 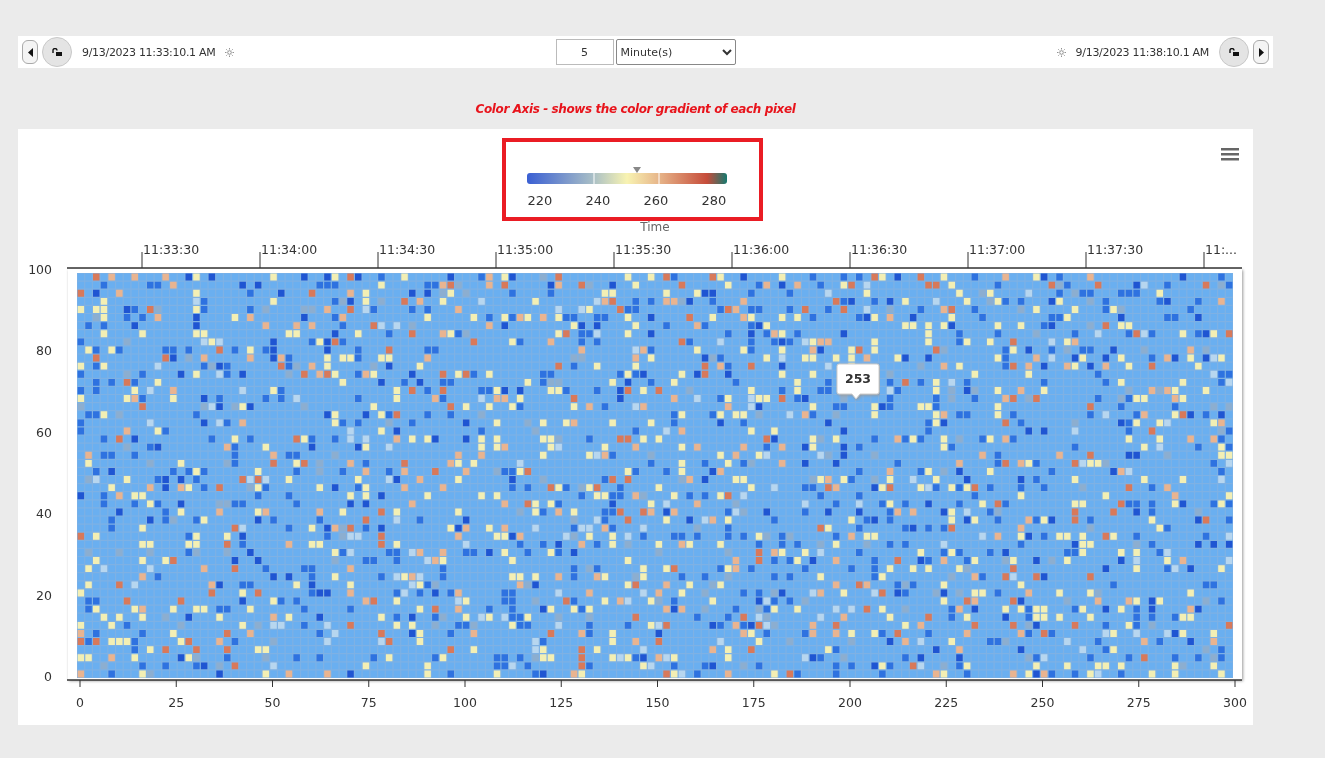 What do you see at coordinates (289, 249) in the screenshot?
I see `time-tick-label: 11:34:00` at bounding box center [289, 249].